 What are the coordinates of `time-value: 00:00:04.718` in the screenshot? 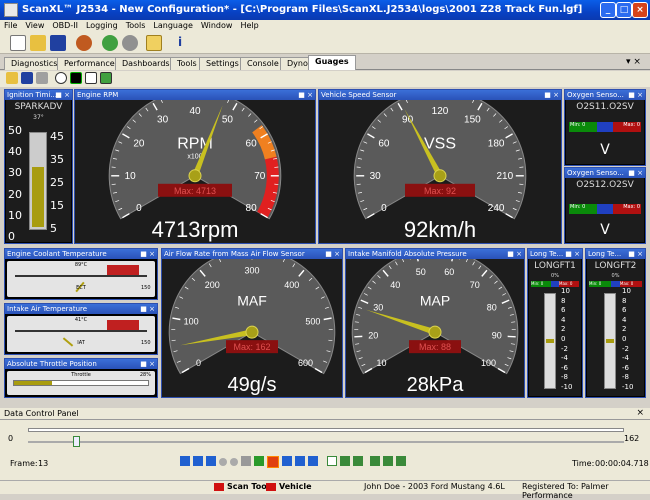 It's located at (622, 463).